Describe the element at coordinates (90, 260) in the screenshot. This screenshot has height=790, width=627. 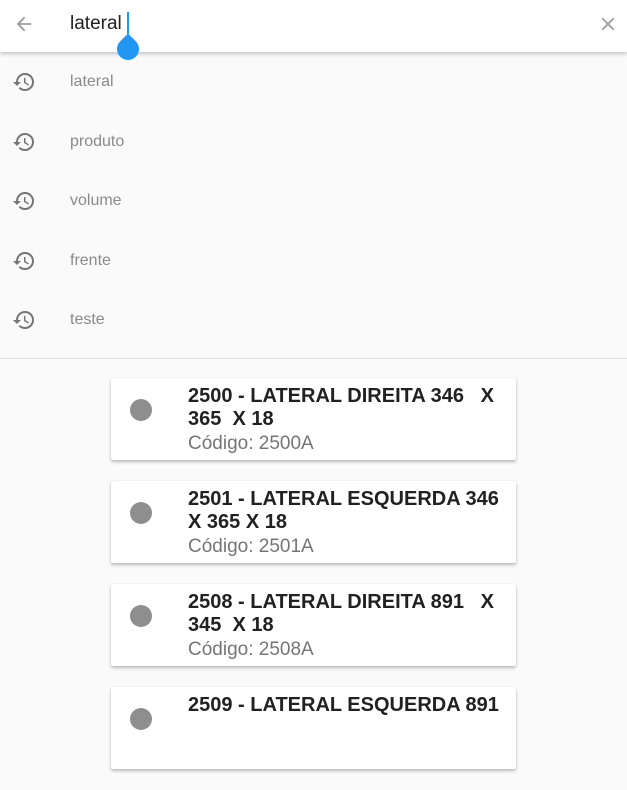
I see `history-item-label: frente` at that location.